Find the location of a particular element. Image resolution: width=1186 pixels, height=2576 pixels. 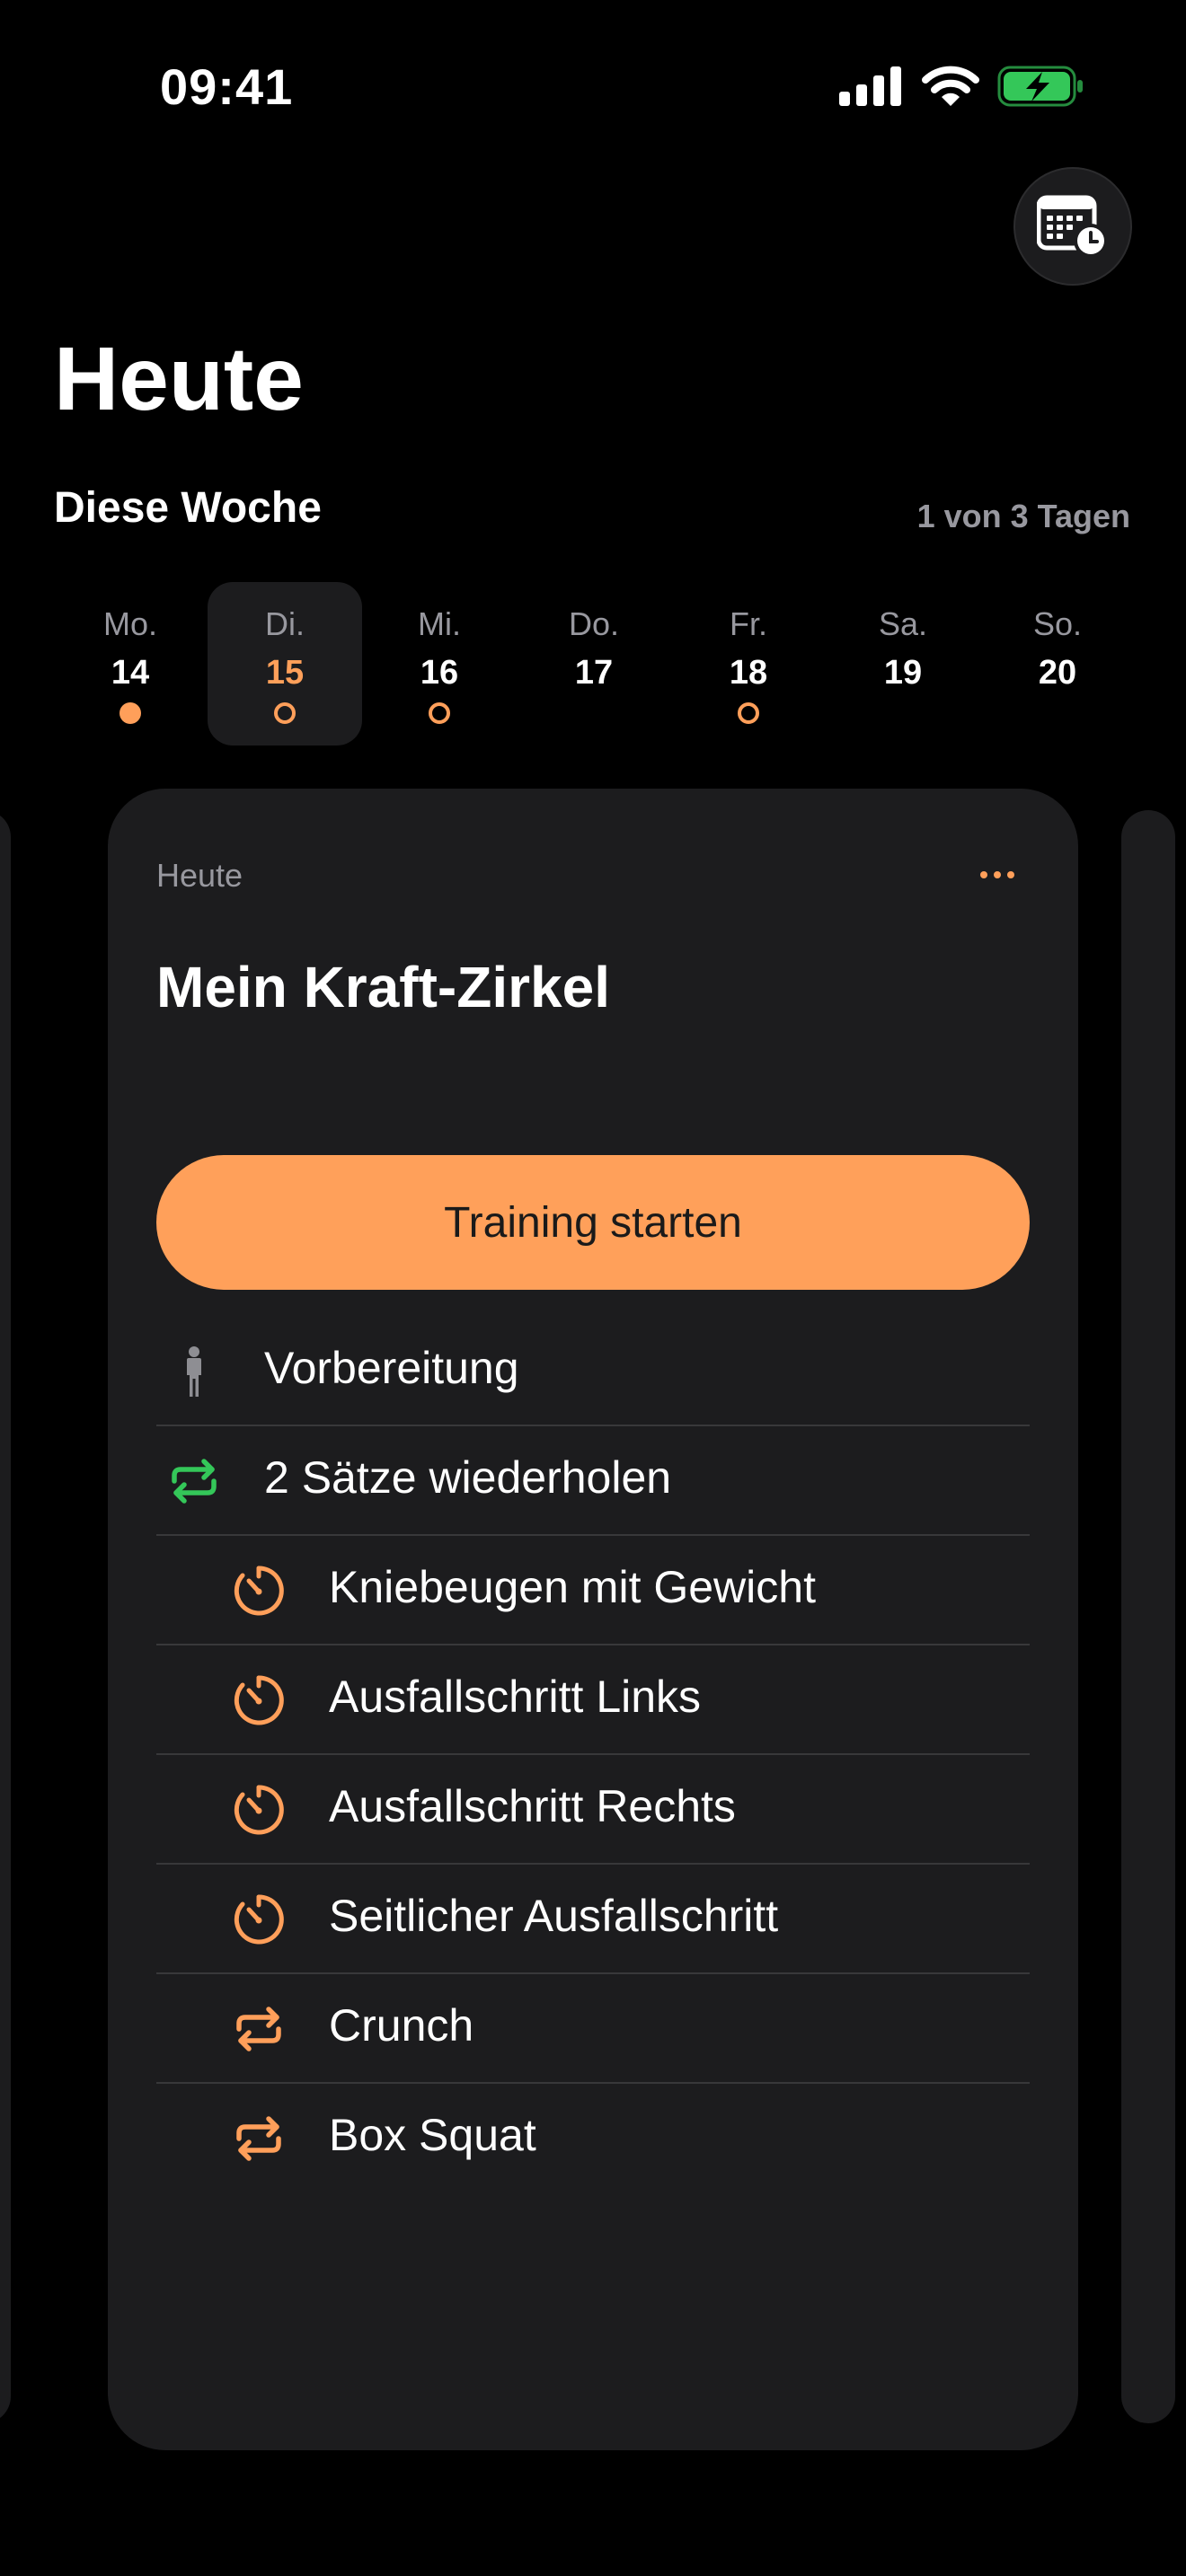

step-row: Ausfallschritt Links is located at coordinates (593, 1700).